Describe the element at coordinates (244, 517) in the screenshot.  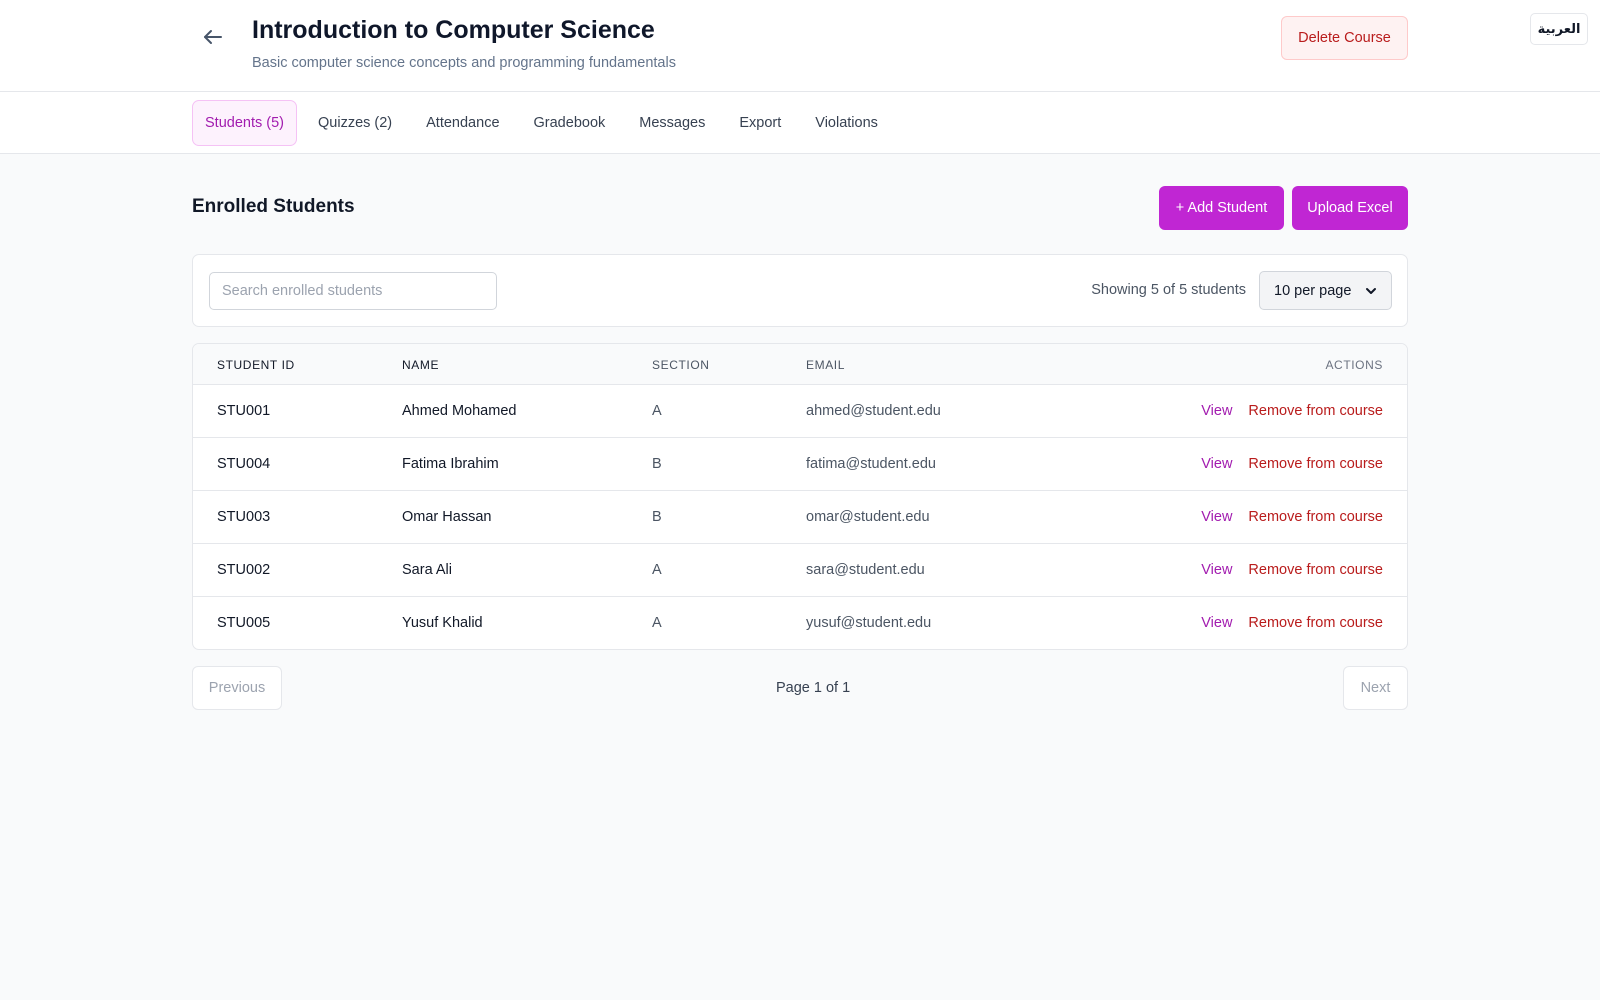
I see `student-id-cell: STU003` at that location.